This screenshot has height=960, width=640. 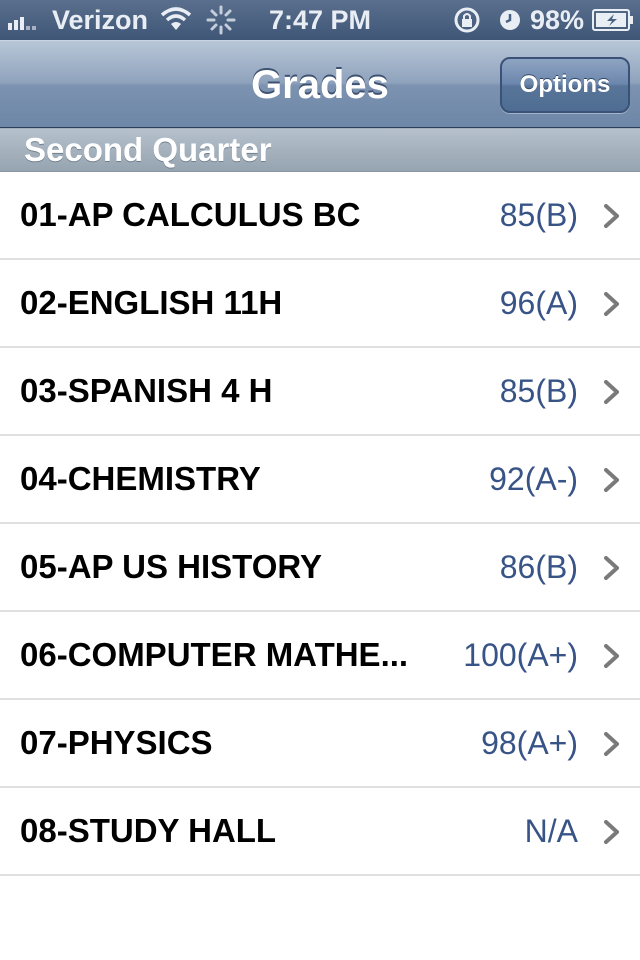 What do you see at coordinates (557, 20) in the screenshot?
I see `battery-percent: 98%` at bounding box center [557, 20].